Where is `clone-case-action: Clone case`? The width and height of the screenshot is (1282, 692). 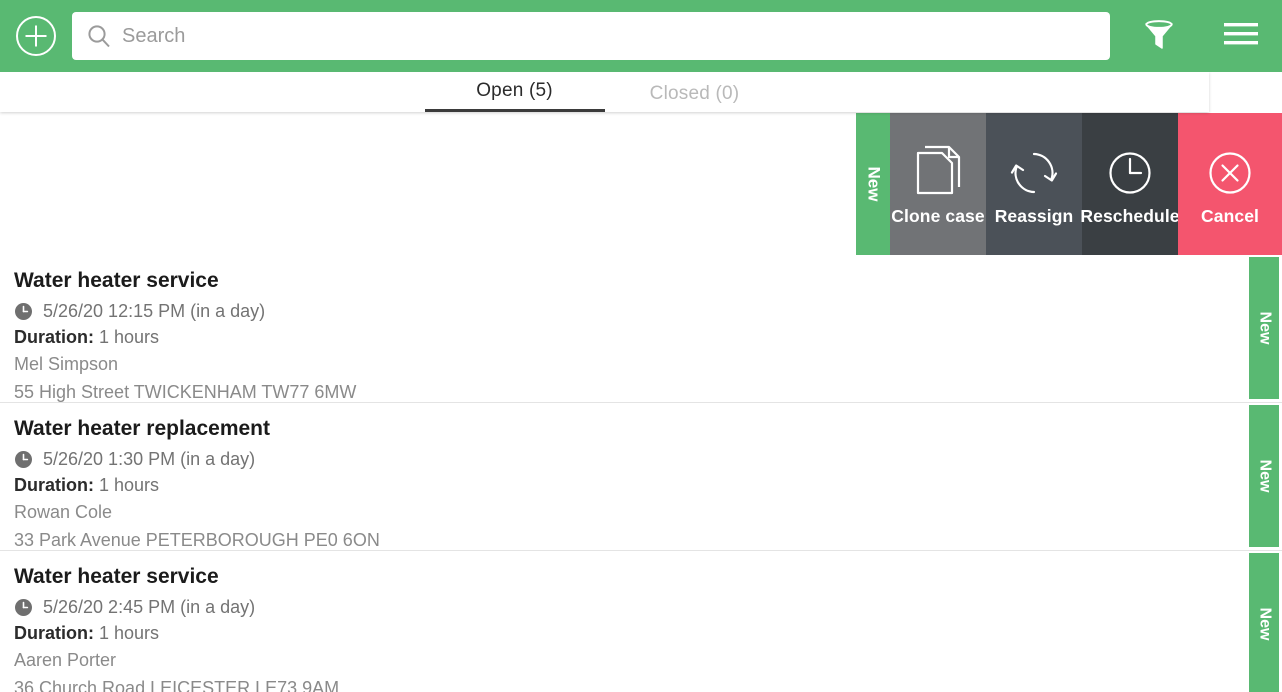 clone-case-action: Clone case is located at coordinates (938, 184).